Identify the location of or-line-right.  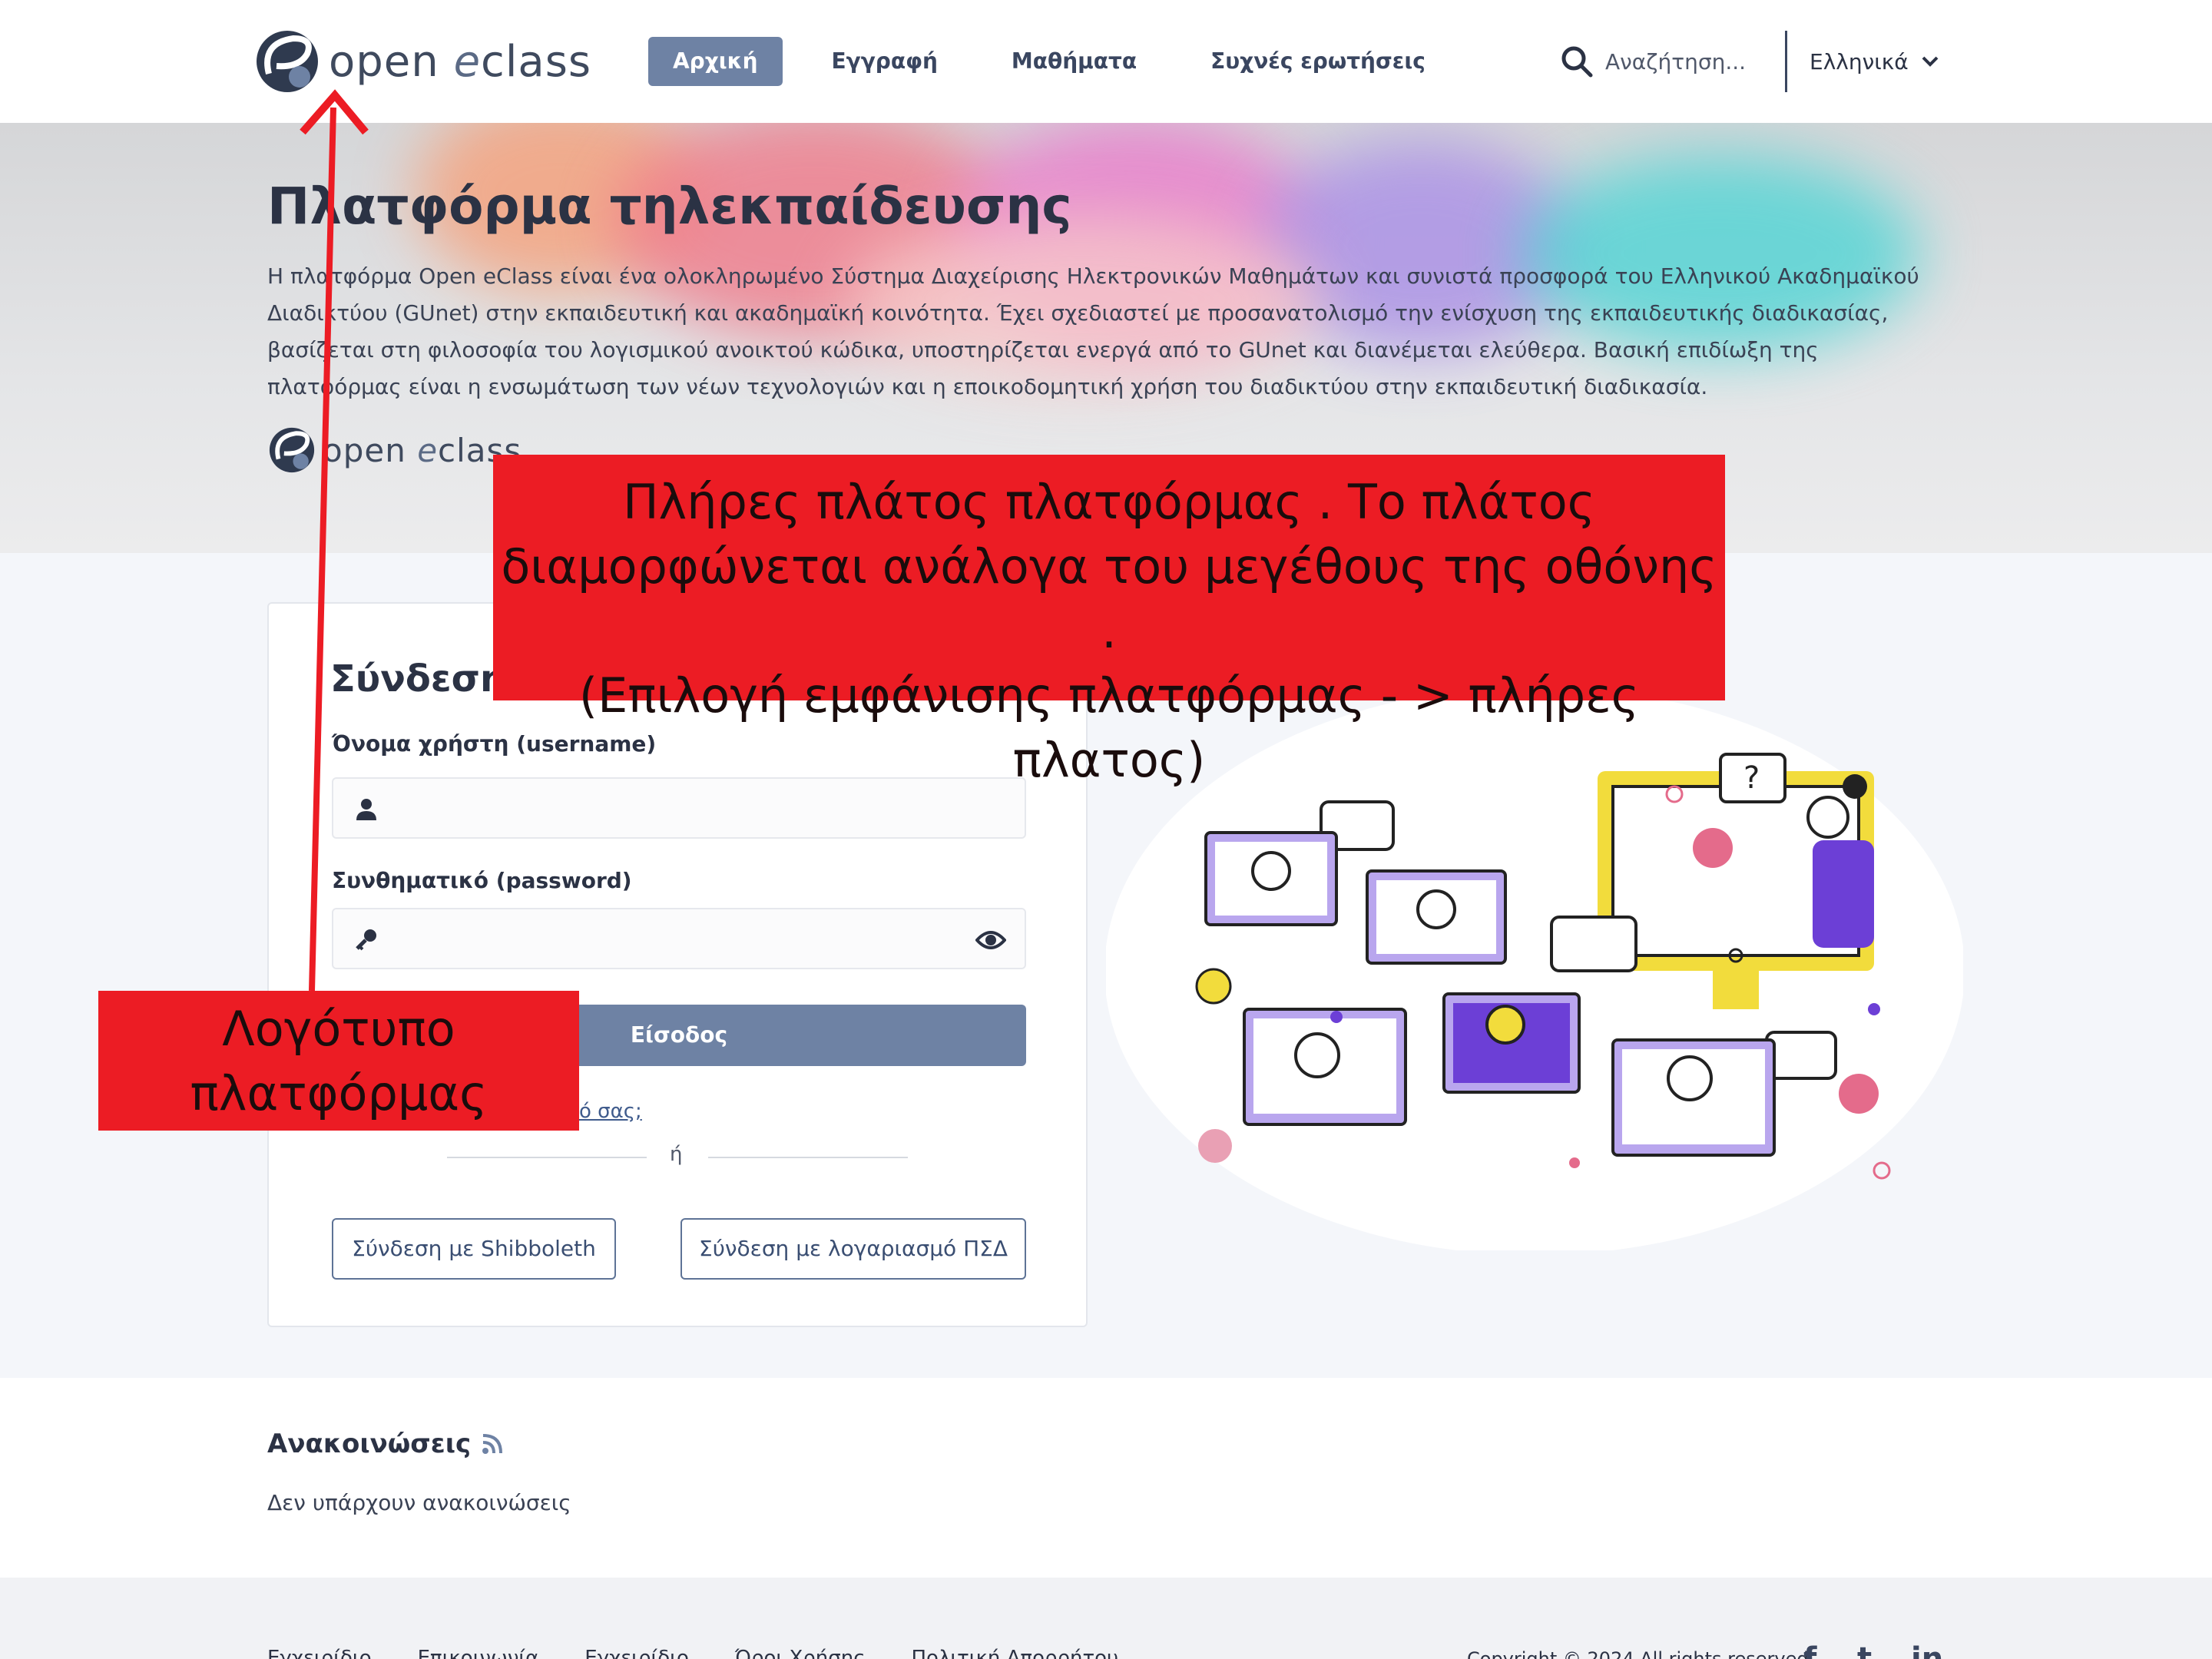
(808, 1158).